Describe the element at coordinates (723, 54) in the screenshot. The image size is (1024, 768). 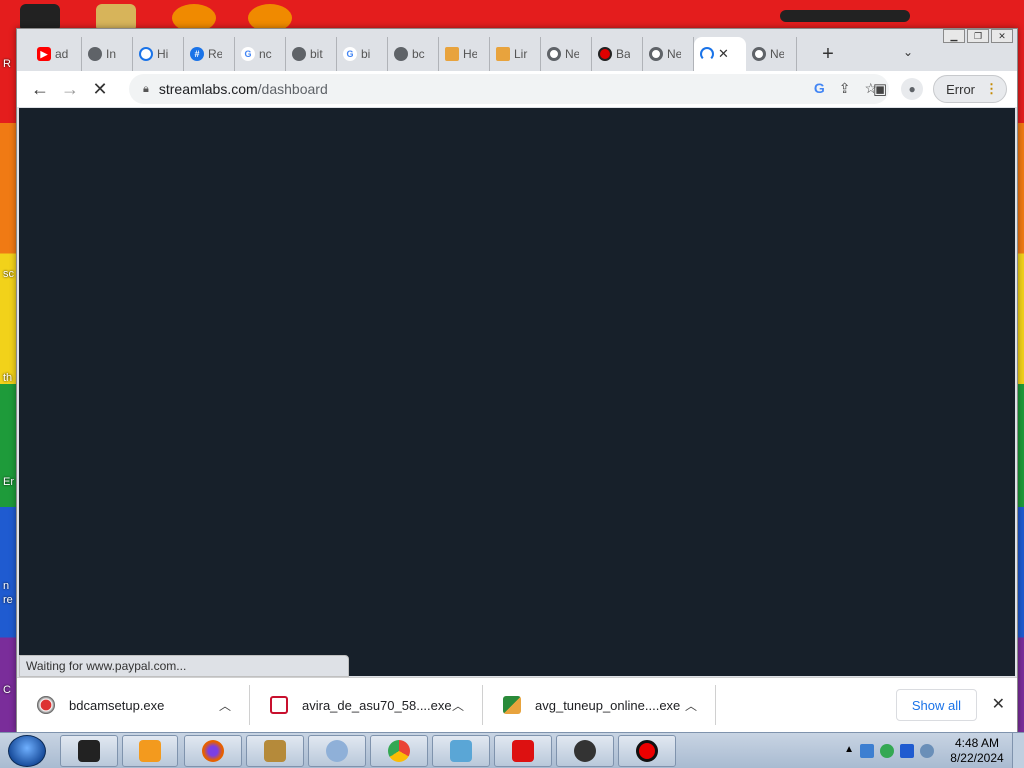
I see `close-tab-icon: ✕` at that location.